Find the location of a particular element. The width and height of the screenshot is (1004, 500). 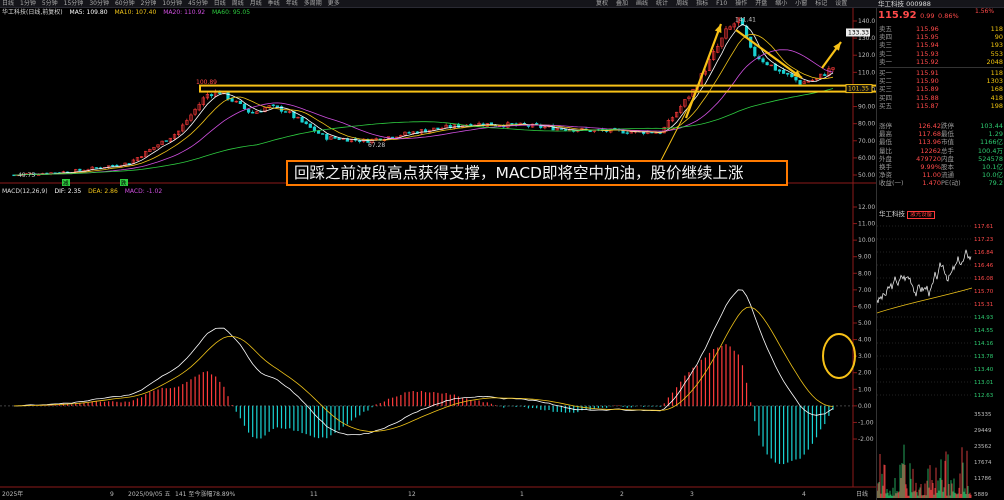

date-label: 2025年 is located at coordinates (12, 494).